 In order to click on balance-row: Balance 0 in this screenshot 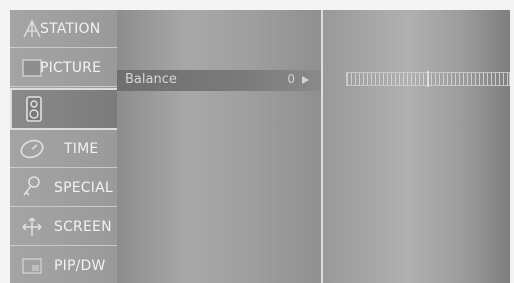, I will do `click(219, 80)`.